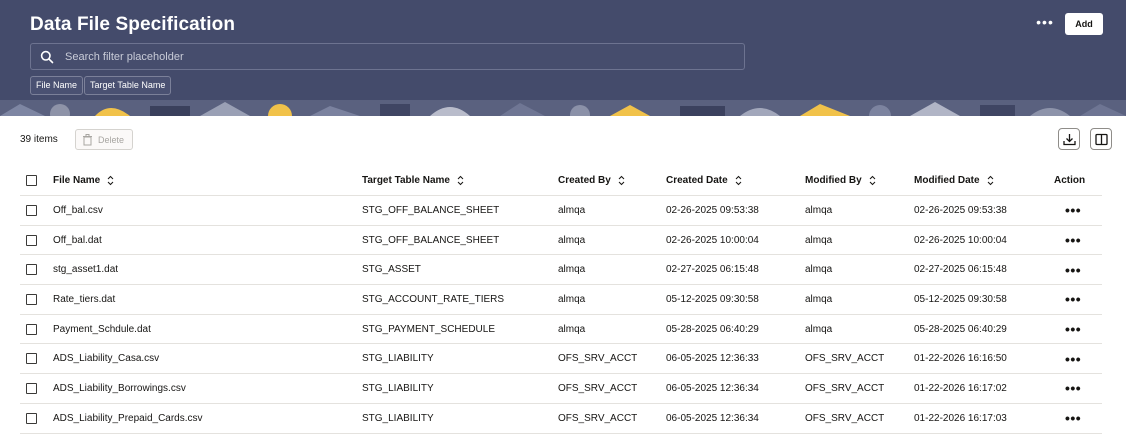 Image resolution: width=1126 pixels, height=436 pixels. I want to click on filter-chip-target-table-name: Target Table Name, so click(128, 85).